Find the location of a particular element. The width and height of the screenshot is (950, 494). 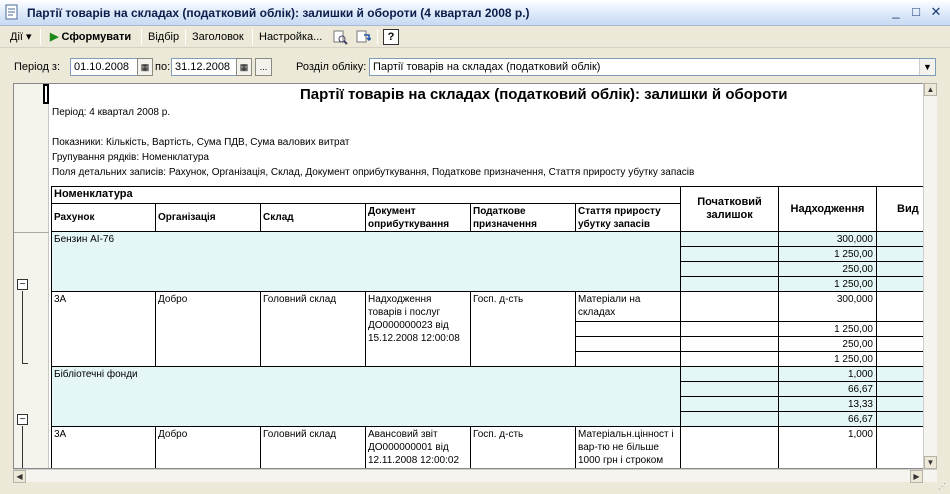

date-from-field: 01.10.2008 is located at coordinates (104, 67).